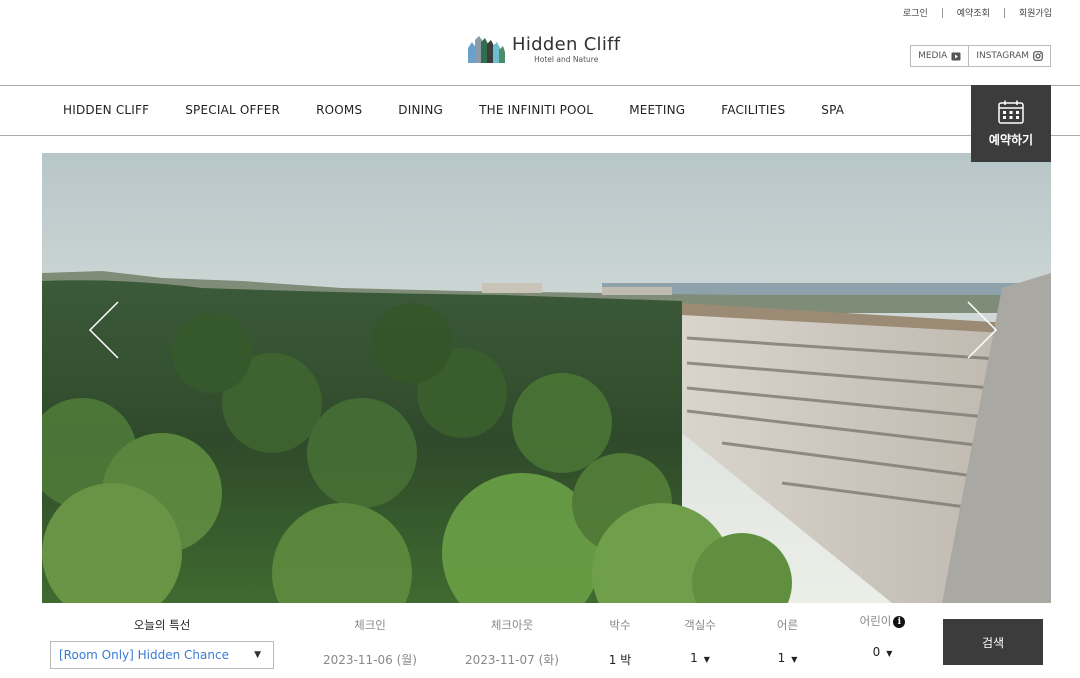 The width and height of the screenshot is (1080, 678). What do you see at coordinates (370, 660) in the screenshot?
I see `checkin-value: 2023-11-06 (월)` at bounding box center [370, 660].